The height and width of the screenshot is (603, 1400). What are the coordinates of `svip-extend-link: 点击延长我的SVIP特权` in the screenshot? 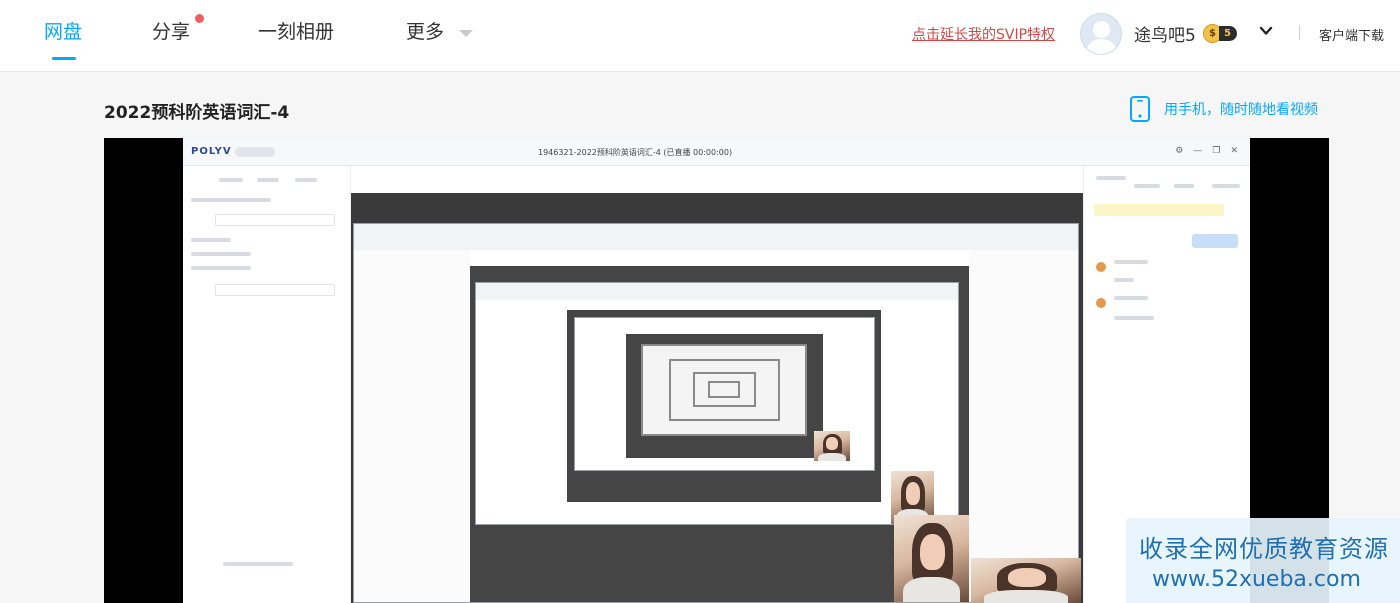 It's located at (983, 34).